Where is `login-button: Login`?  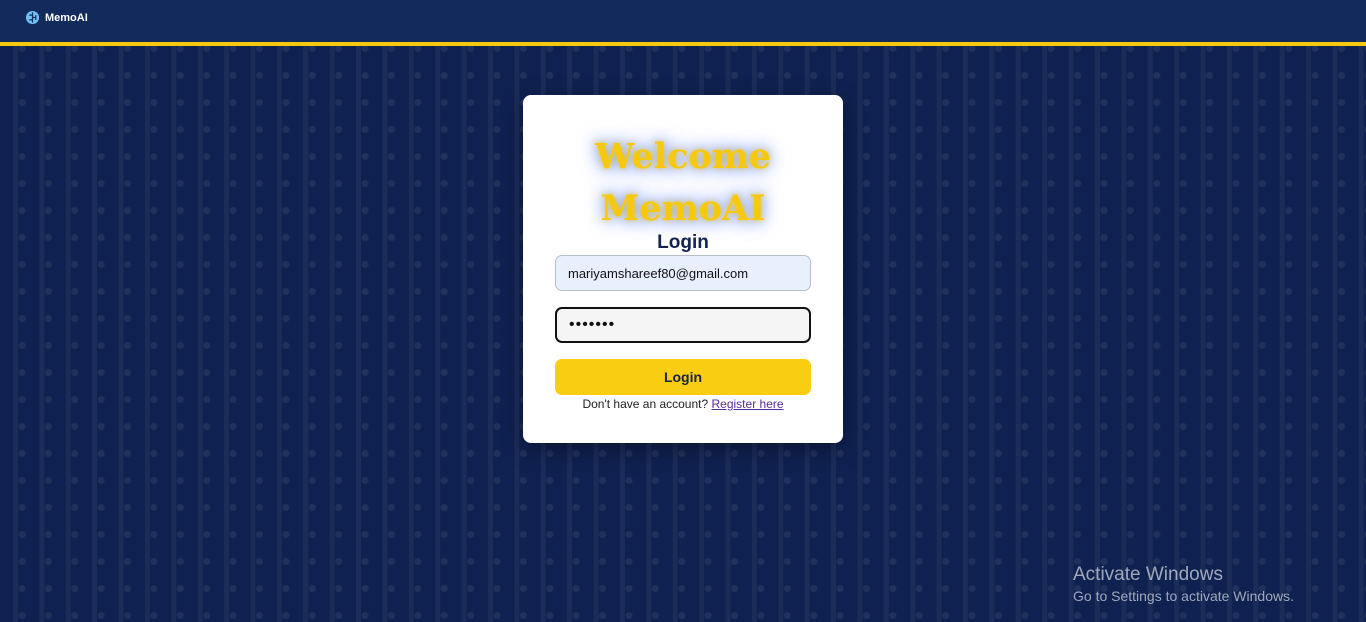 login-button: Login is located at coordinates (683, 377).